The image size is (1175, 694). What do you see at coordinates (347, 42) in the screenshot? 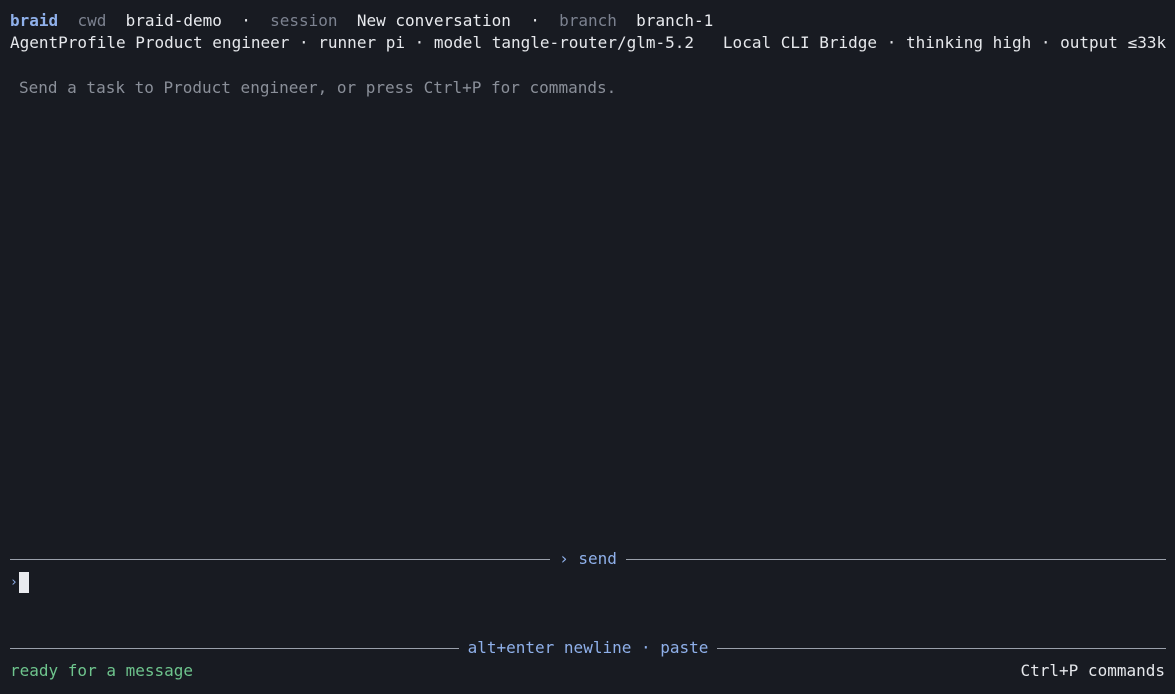
I see `runner-label: runner` at bounding box center [347, 42].